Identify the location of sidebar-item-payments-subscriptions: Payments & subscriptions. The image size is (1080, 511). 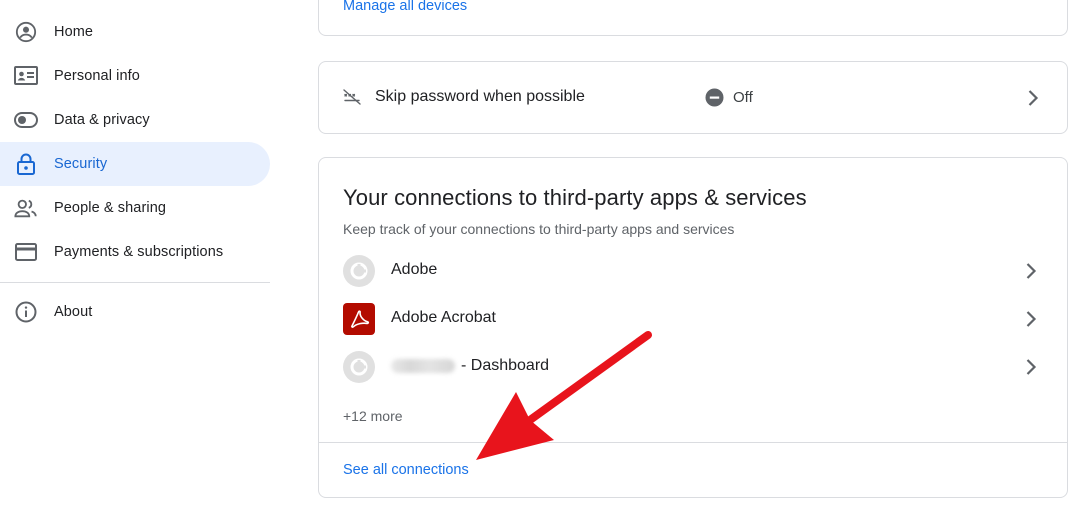
(135, 252).